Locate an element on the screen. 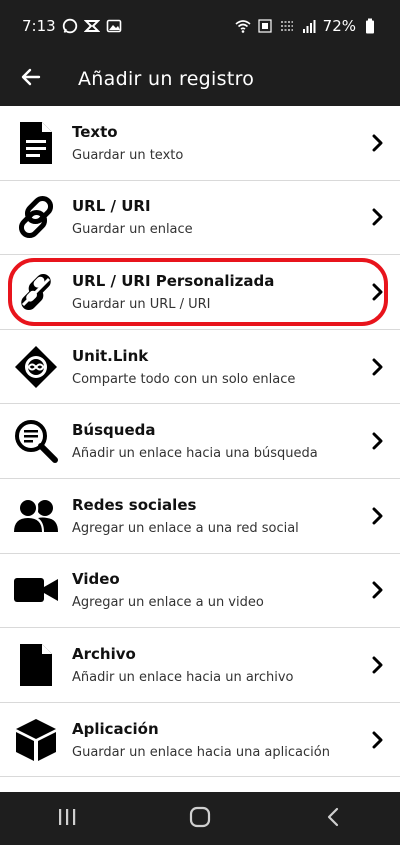 The image size is (400, 845). chevron-left-icon is located at coordinates (333, 819).